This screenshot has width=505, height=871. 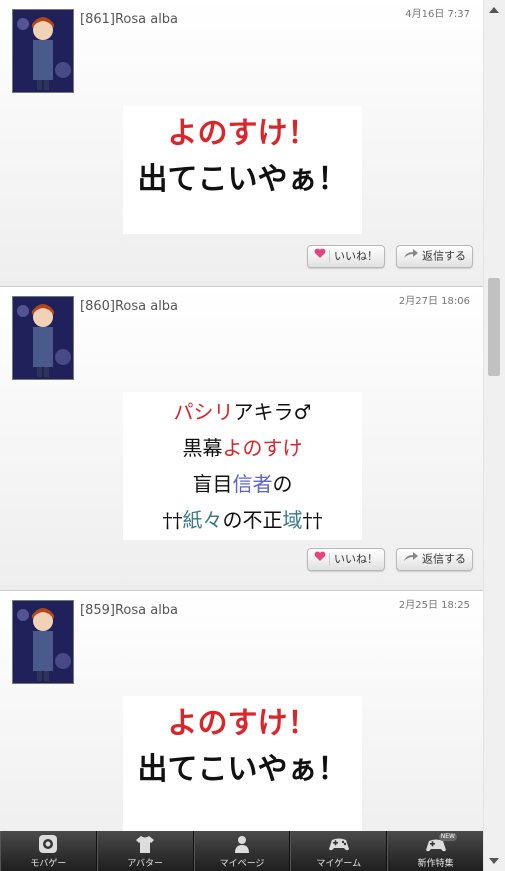 What do you see at coordinates (434, 605) in the screenshot?
I see `post-date: 2月25日 18:25` at bounding box center [434, 605].